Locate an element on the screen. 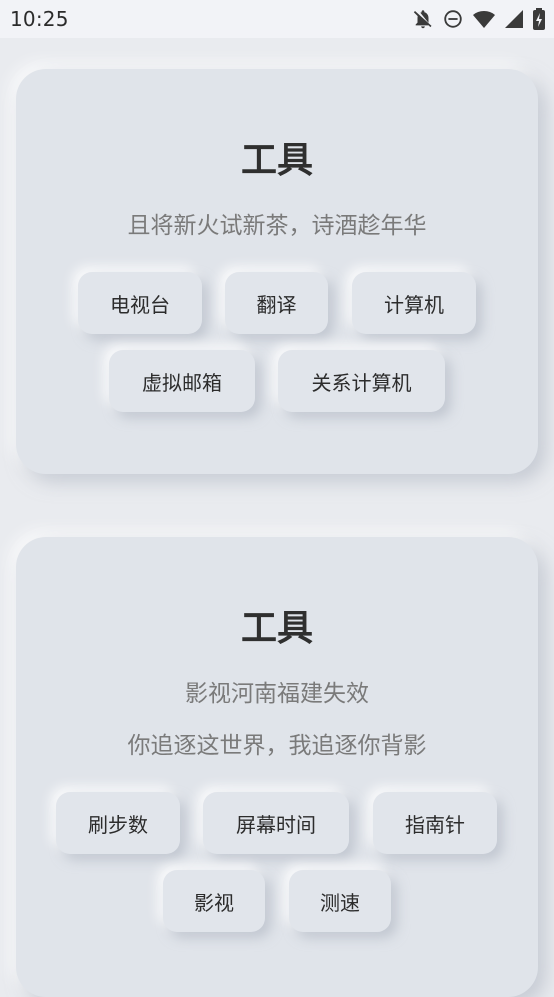  wifi-icon is located at coordinates (484, 19).